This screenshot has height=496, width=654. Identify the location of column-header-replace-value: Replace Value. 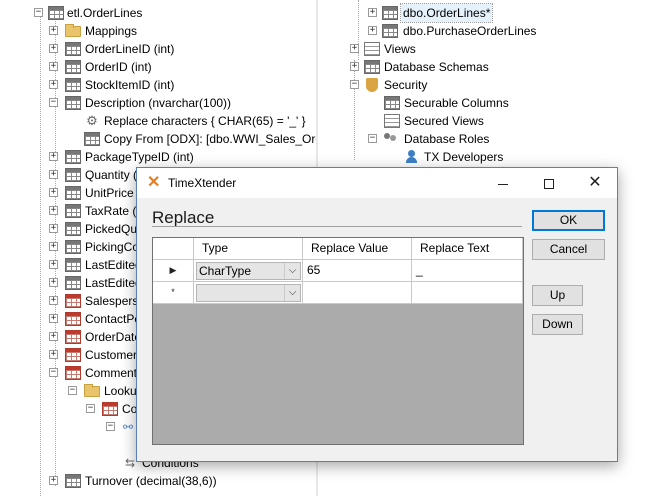
(357, 249).